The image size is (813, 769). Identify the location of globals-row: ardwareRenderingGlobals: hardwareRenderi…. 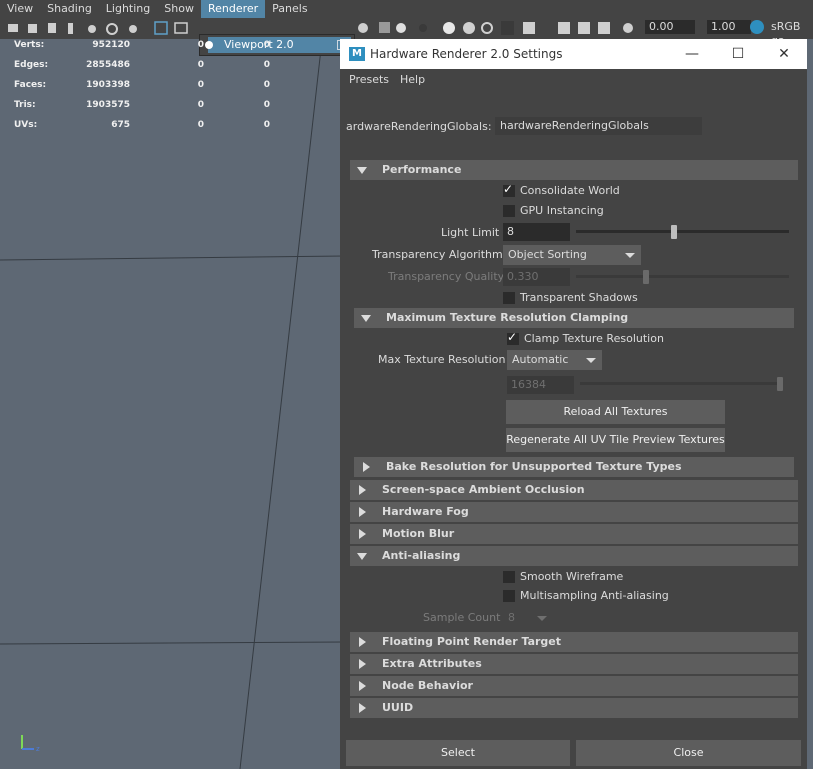
(573, 126).